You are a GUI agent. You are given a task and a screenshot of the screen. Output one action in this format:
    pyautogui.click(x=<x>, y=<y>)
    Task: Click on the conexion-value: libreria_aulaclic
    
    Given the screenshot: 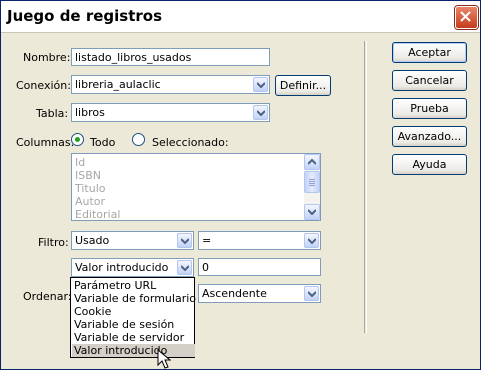 What is the action you would take?
    pyautogui.click(x=118, y=84)
    